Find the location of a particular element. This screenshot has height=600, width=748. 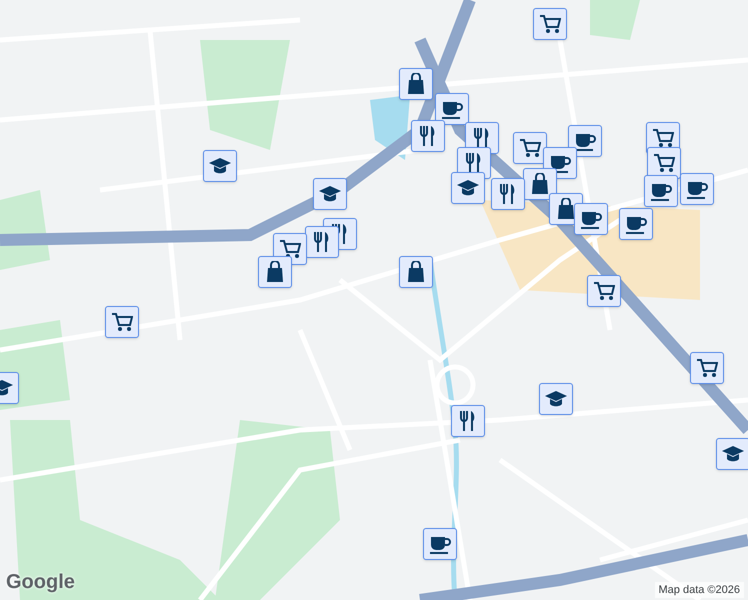

map-attribution: Map data ©2026 is located at coordinates (699, 590).